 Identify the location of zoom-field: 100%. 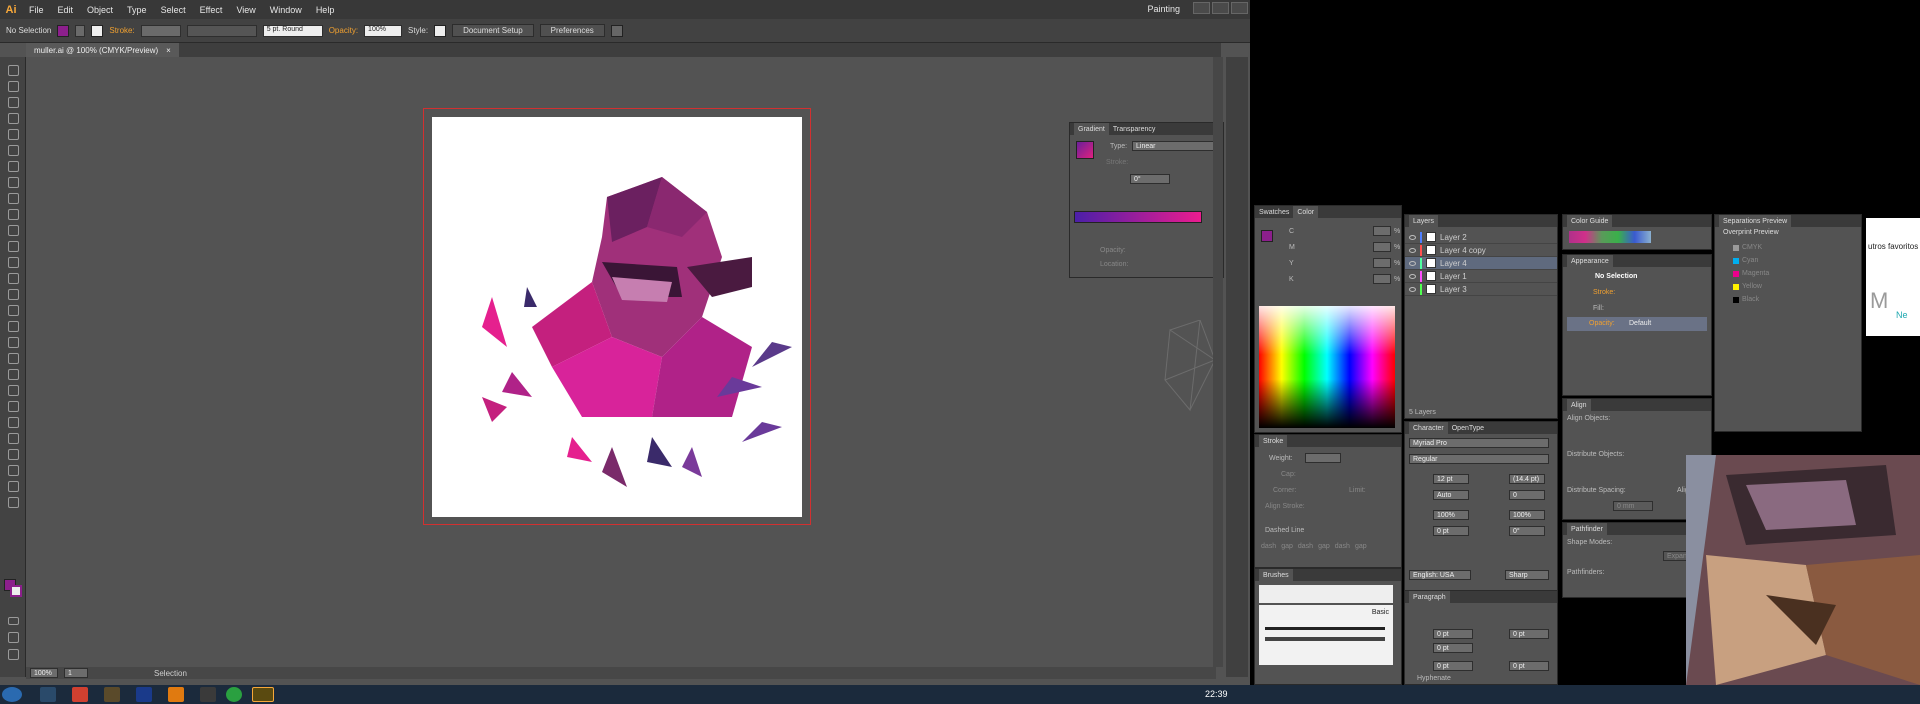
(44, 673).